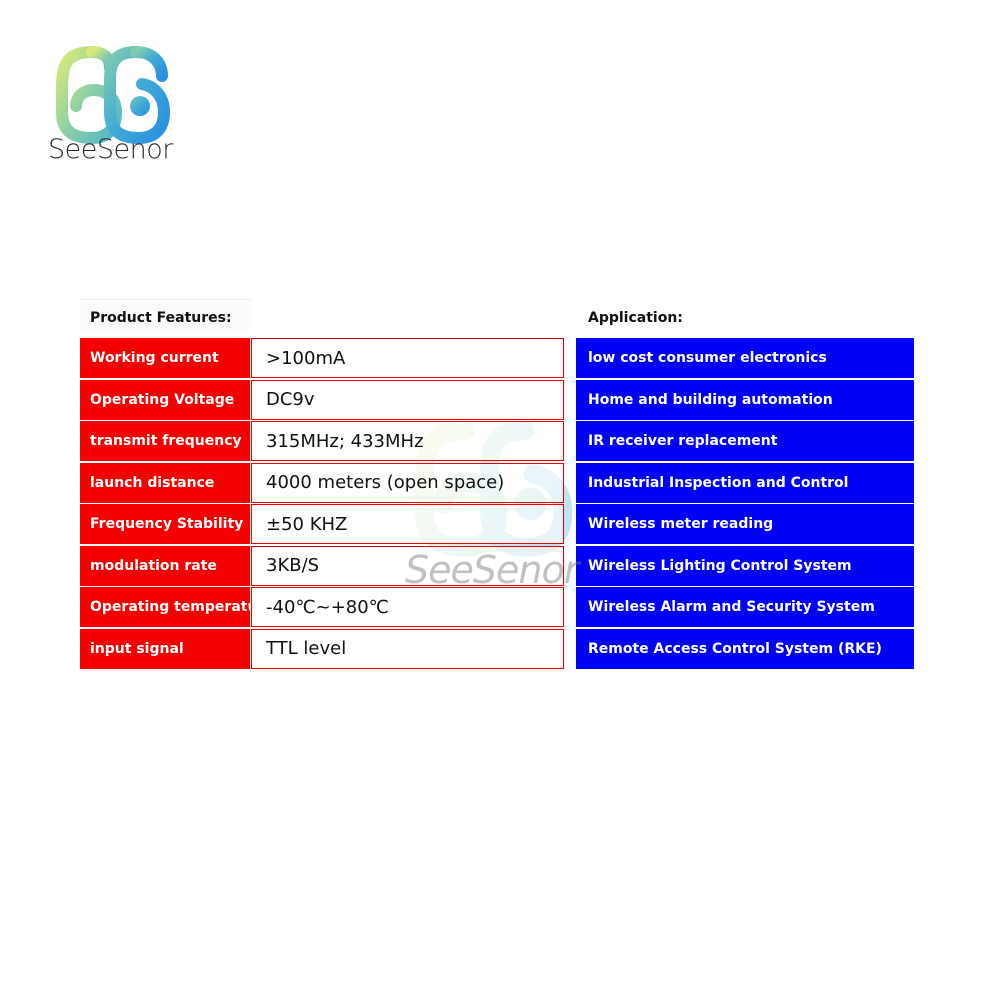 The image size is (1000, 1000). What do you see at coordinates (110, 149) in the screenshot?
I see `brand-name: SeeSenor` at bounding box center [110, 149].